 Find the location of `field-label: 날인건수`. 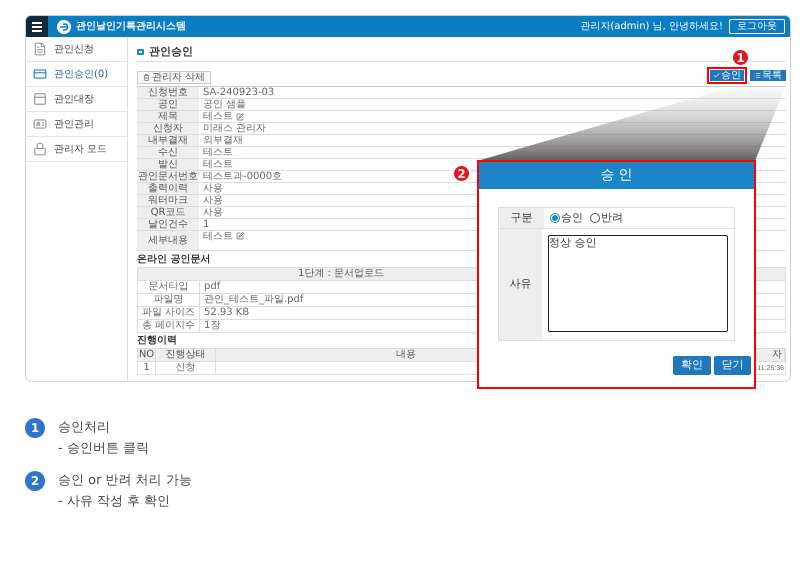

field-label: 날인건수 is located at coordinates (168, 224).